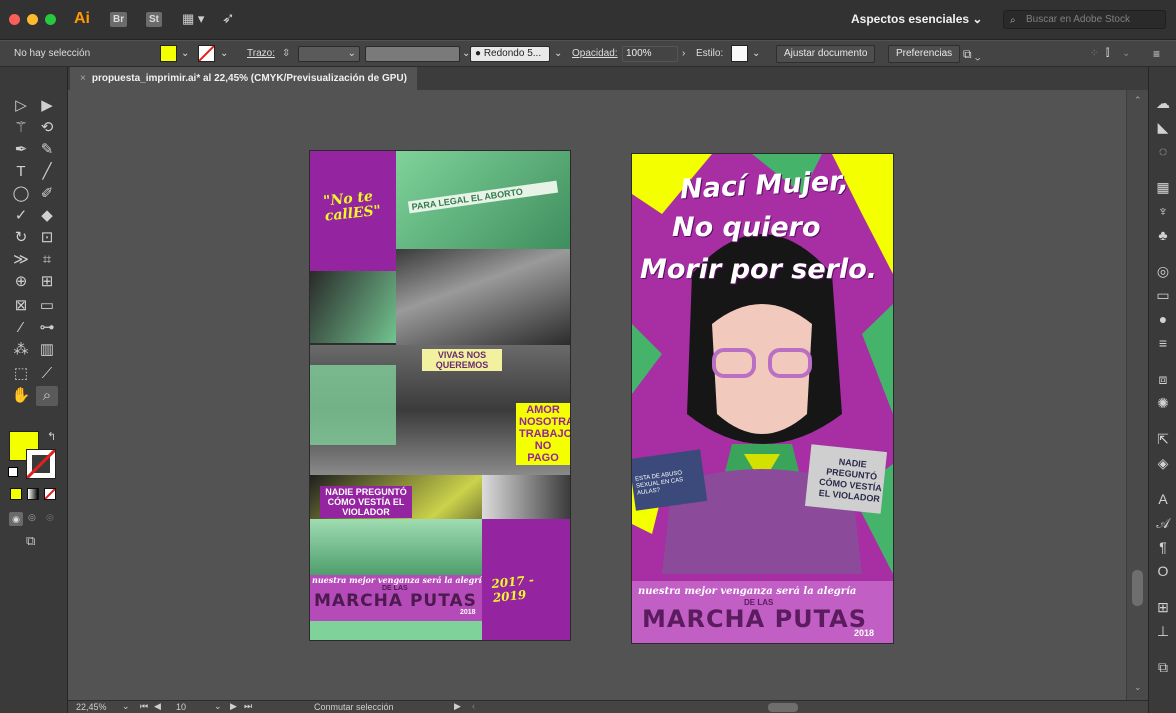 This screenshot has width=1176, height=713. I want to click on minimize-window-button, so click(32, 19).